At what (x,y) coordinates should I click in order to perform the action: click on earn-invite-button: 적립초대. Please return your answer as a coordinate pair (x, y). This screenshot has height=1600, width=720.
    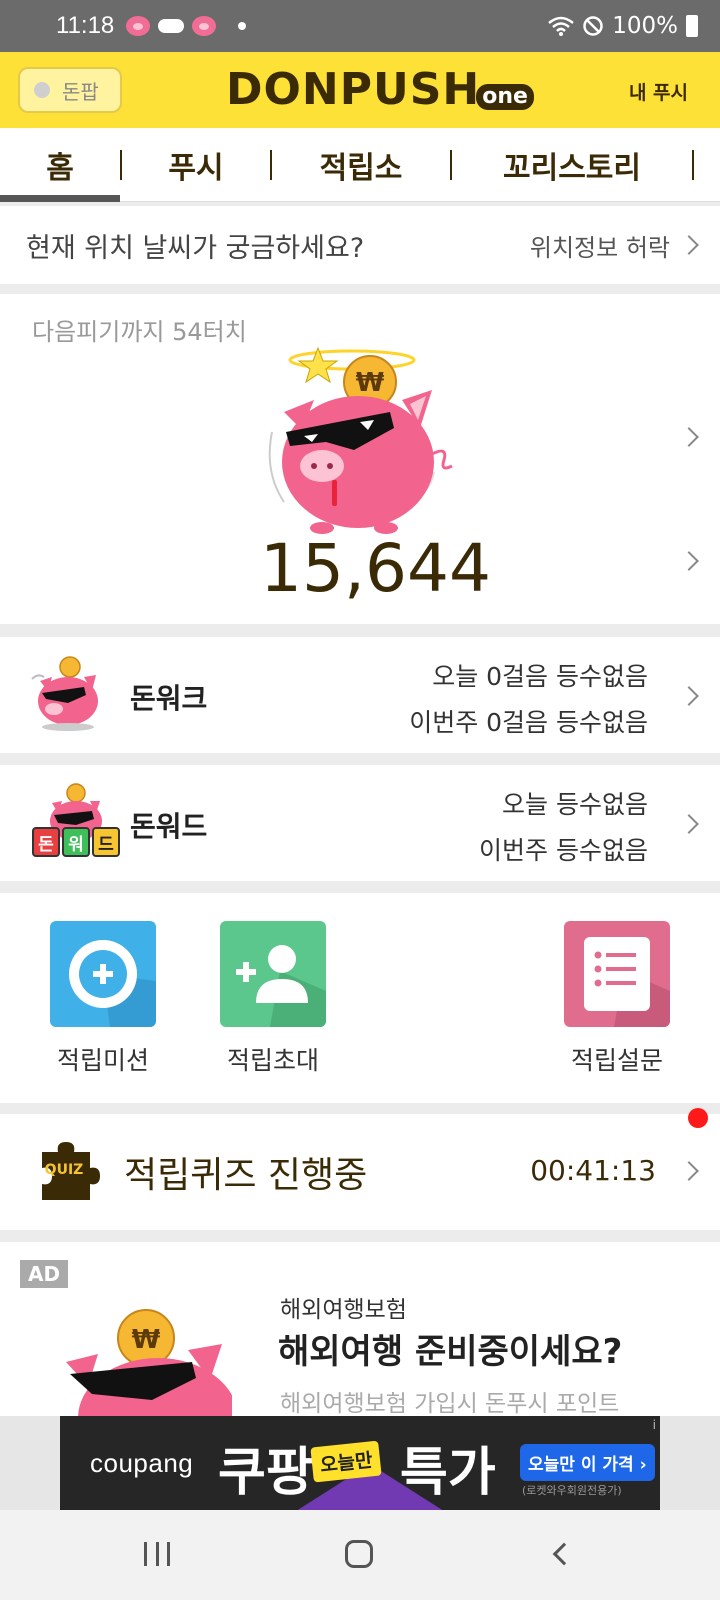
    Looking at the image, I should click on (273, 999).